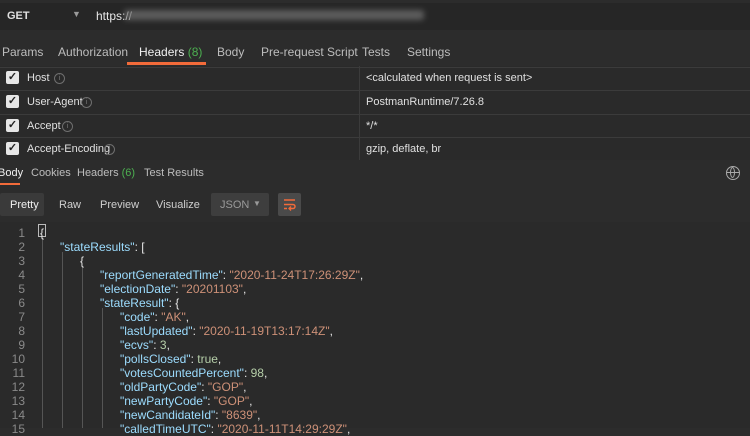 Image resolution: width=750 pixels, height=436 pixels. What do you see at coordinates (372, 126) in the screenshot?
I see `header-value: */*` at bounding box center [372, 126].